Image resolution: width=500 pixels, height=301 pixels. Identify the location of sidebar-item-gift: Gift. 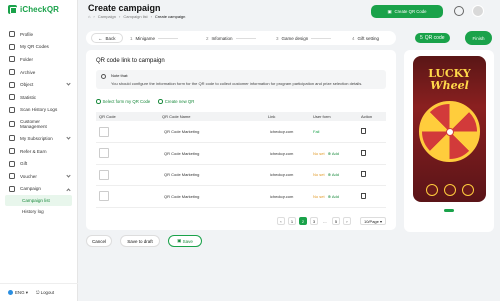
(38, 163).